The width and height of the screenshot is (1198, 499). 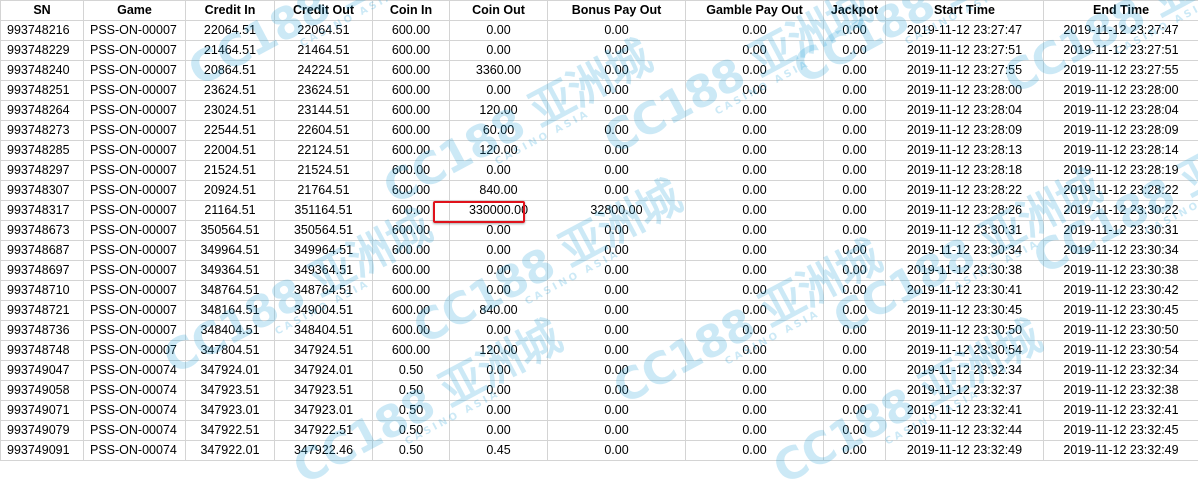 I want to click on table-cell: 2019-11-12 23:30:41, so click(x=965, y=291).